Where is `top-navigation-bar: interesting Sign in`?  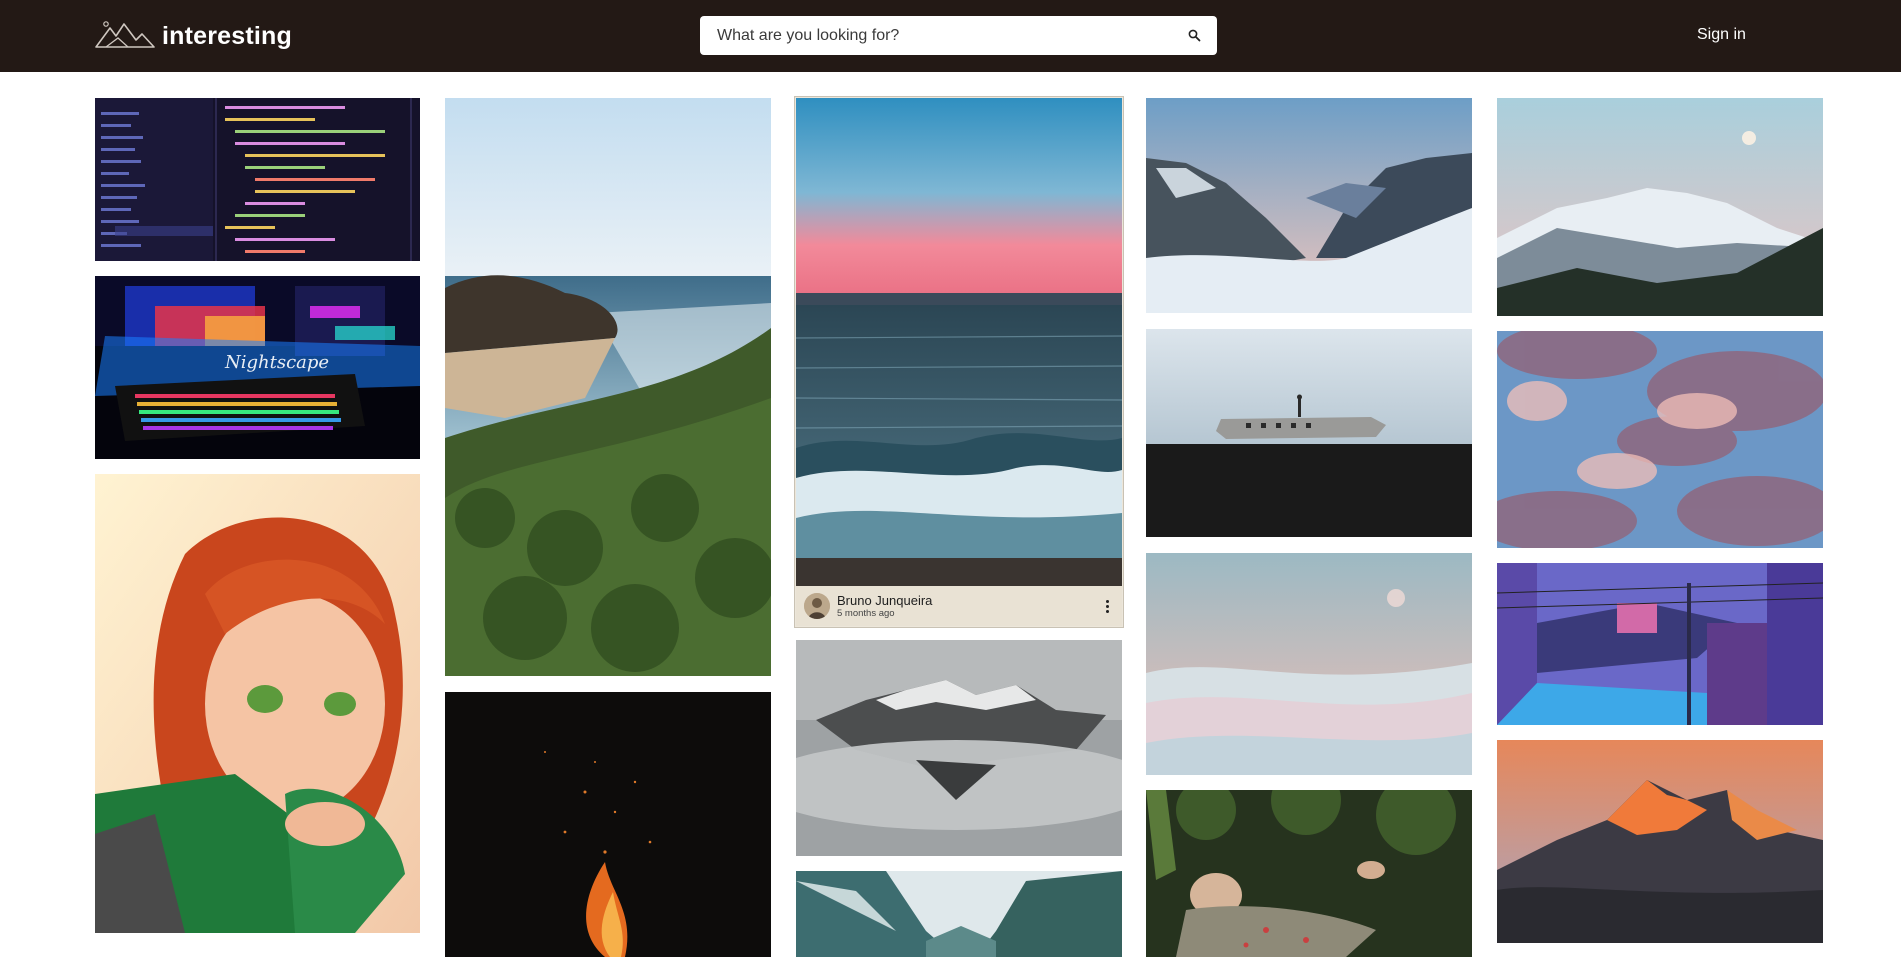 top-navigation-bar: interesting Sign in is located at coordinates (950, 36).